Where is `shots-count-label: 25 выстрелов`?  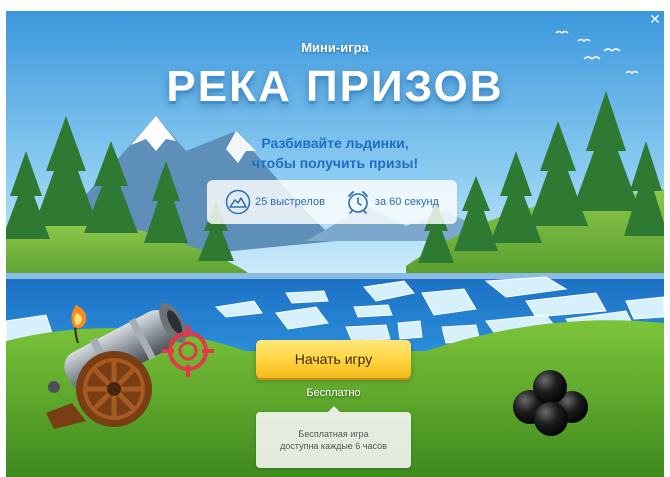
shots-count-label: 25 выстрелов is located at coordinates (289, 202).